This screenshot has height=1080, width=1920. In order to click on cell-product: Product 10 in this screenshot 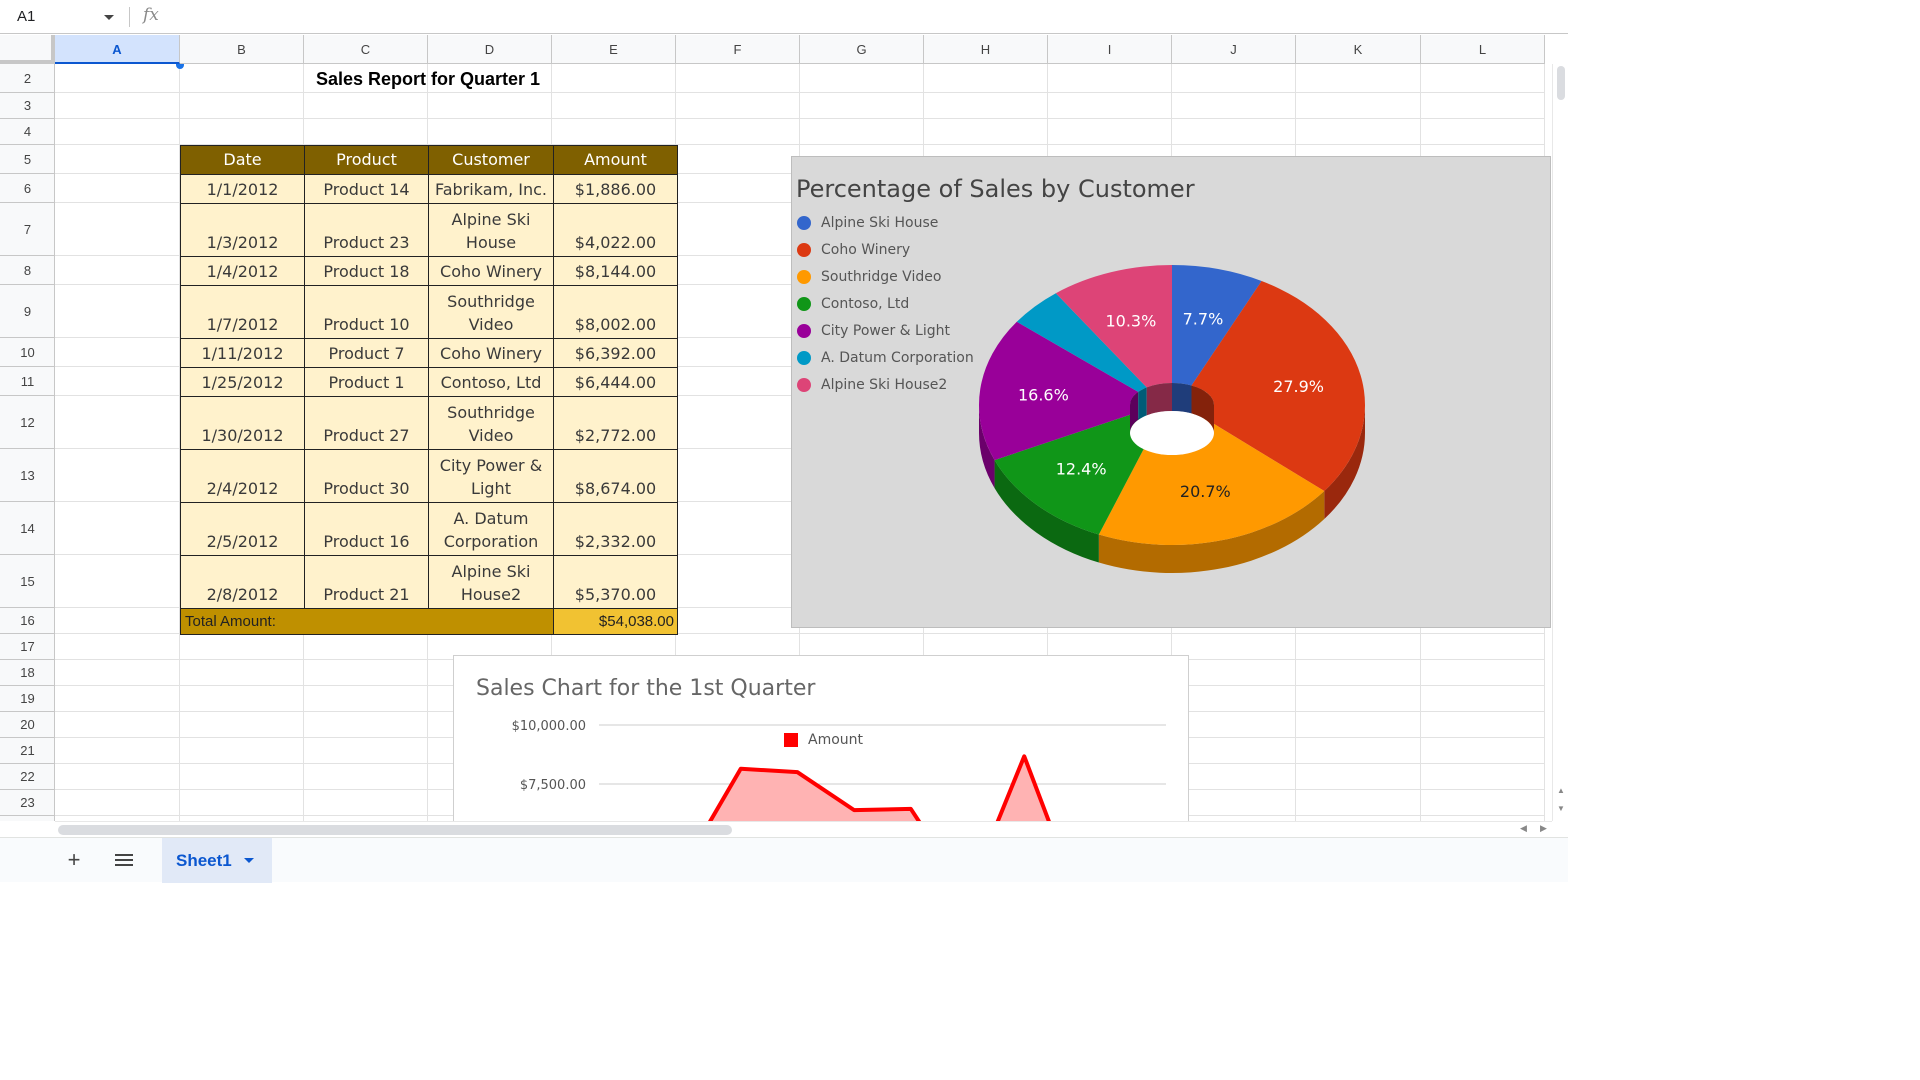, I will do `click(366, 312)`.